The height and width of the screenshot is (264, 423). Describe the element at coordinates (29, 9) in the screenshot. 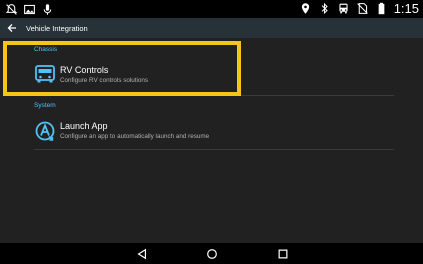

I see `image-icon` at that location.